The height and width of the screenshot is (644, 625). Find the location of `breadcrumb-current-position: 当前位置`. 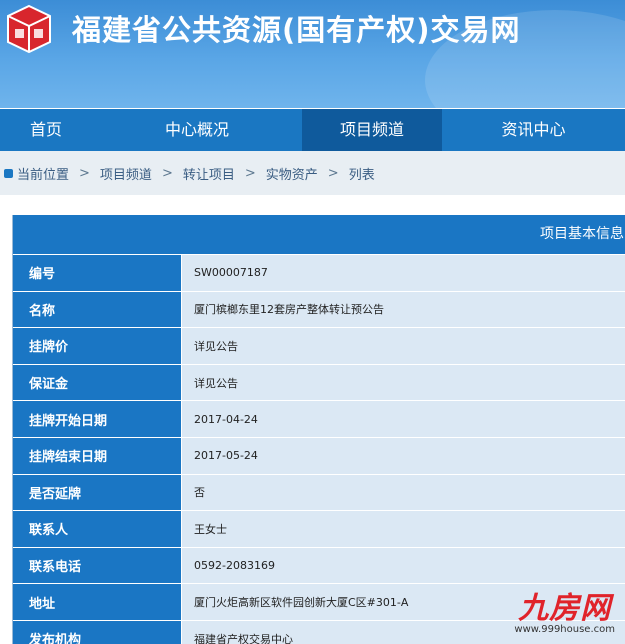

breadcrumb-current-position: 当前位置 is located at coordinates (43, 175).